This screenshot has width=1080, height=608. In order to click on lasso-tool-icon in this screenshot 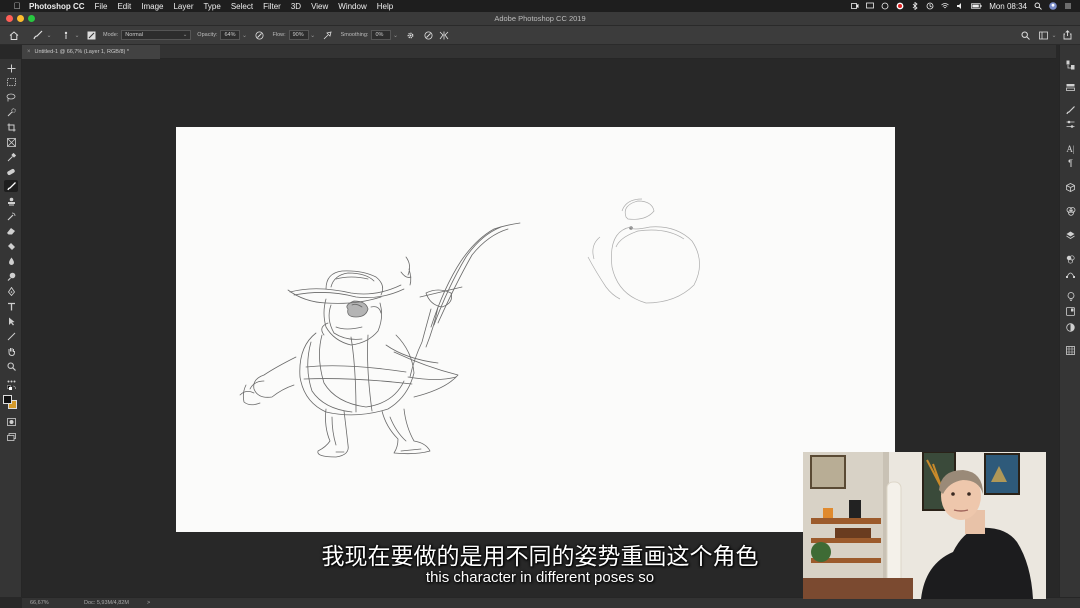, I will do `click(11, 97)`.